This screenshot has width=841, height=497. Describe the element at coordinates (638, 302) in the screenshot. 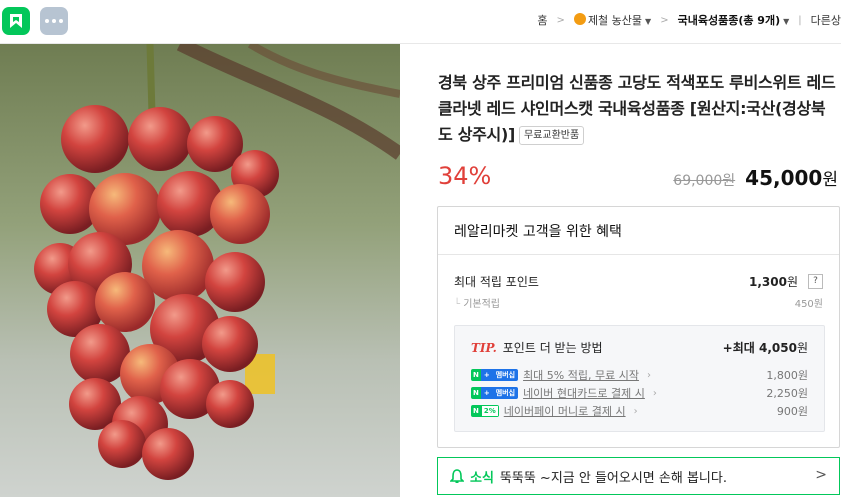

I see `base-points-row: 기본적립 450원` at that location.